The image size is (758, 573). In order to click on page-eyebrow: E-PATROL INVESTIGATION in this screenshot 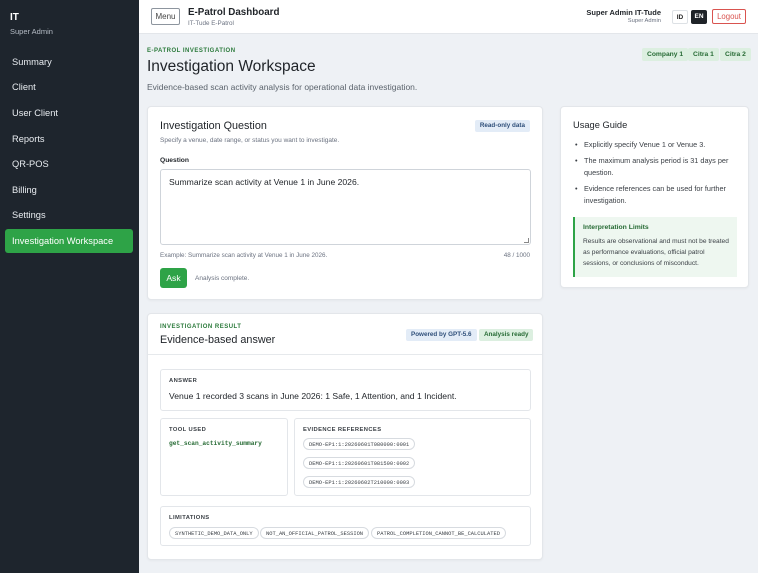, I will do `click(191, 51)`.